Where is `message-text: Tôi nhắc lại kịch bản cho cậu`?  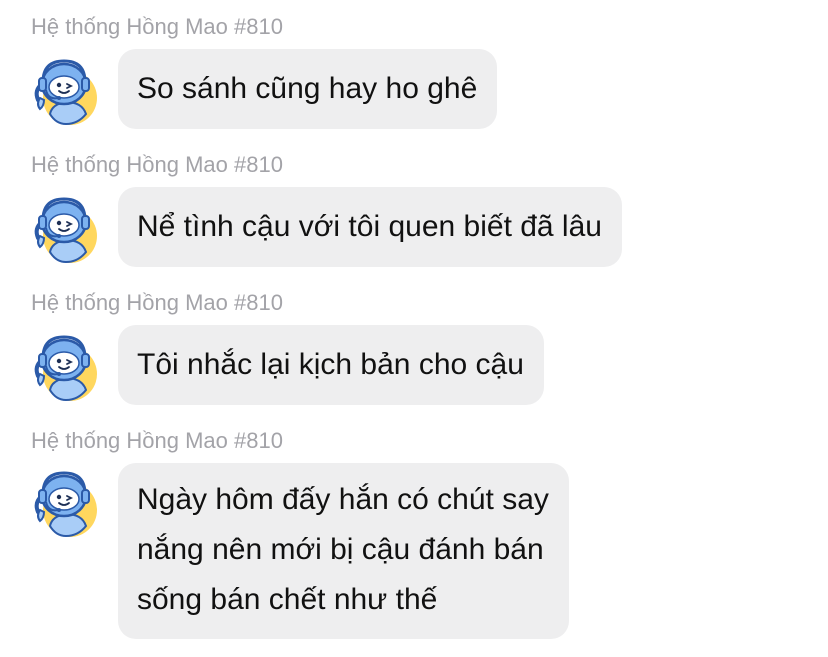
message-text: Tôi nhắc lại kịch bản cho cậu is located at coordinates (330, 364).